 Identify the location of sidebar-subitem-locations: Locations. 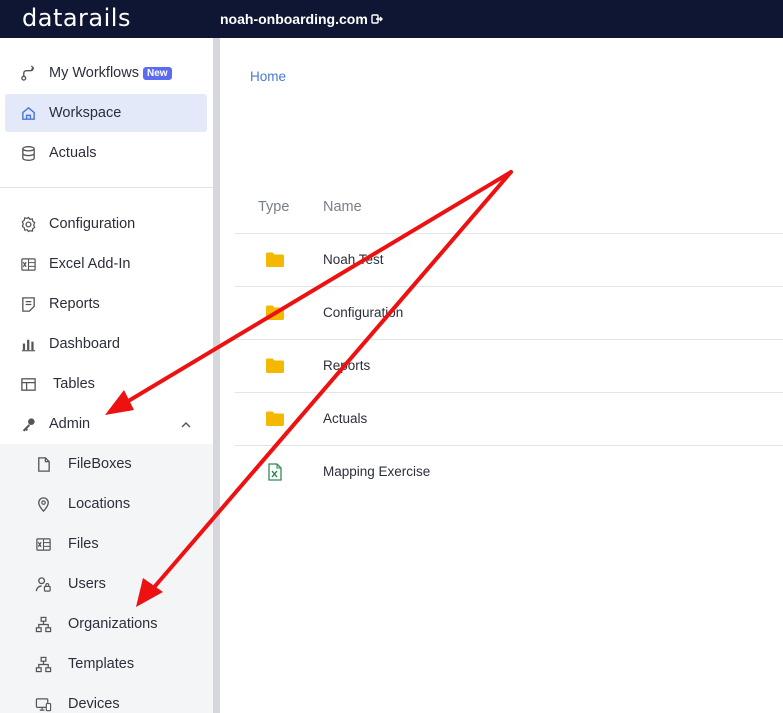
(116, 504).